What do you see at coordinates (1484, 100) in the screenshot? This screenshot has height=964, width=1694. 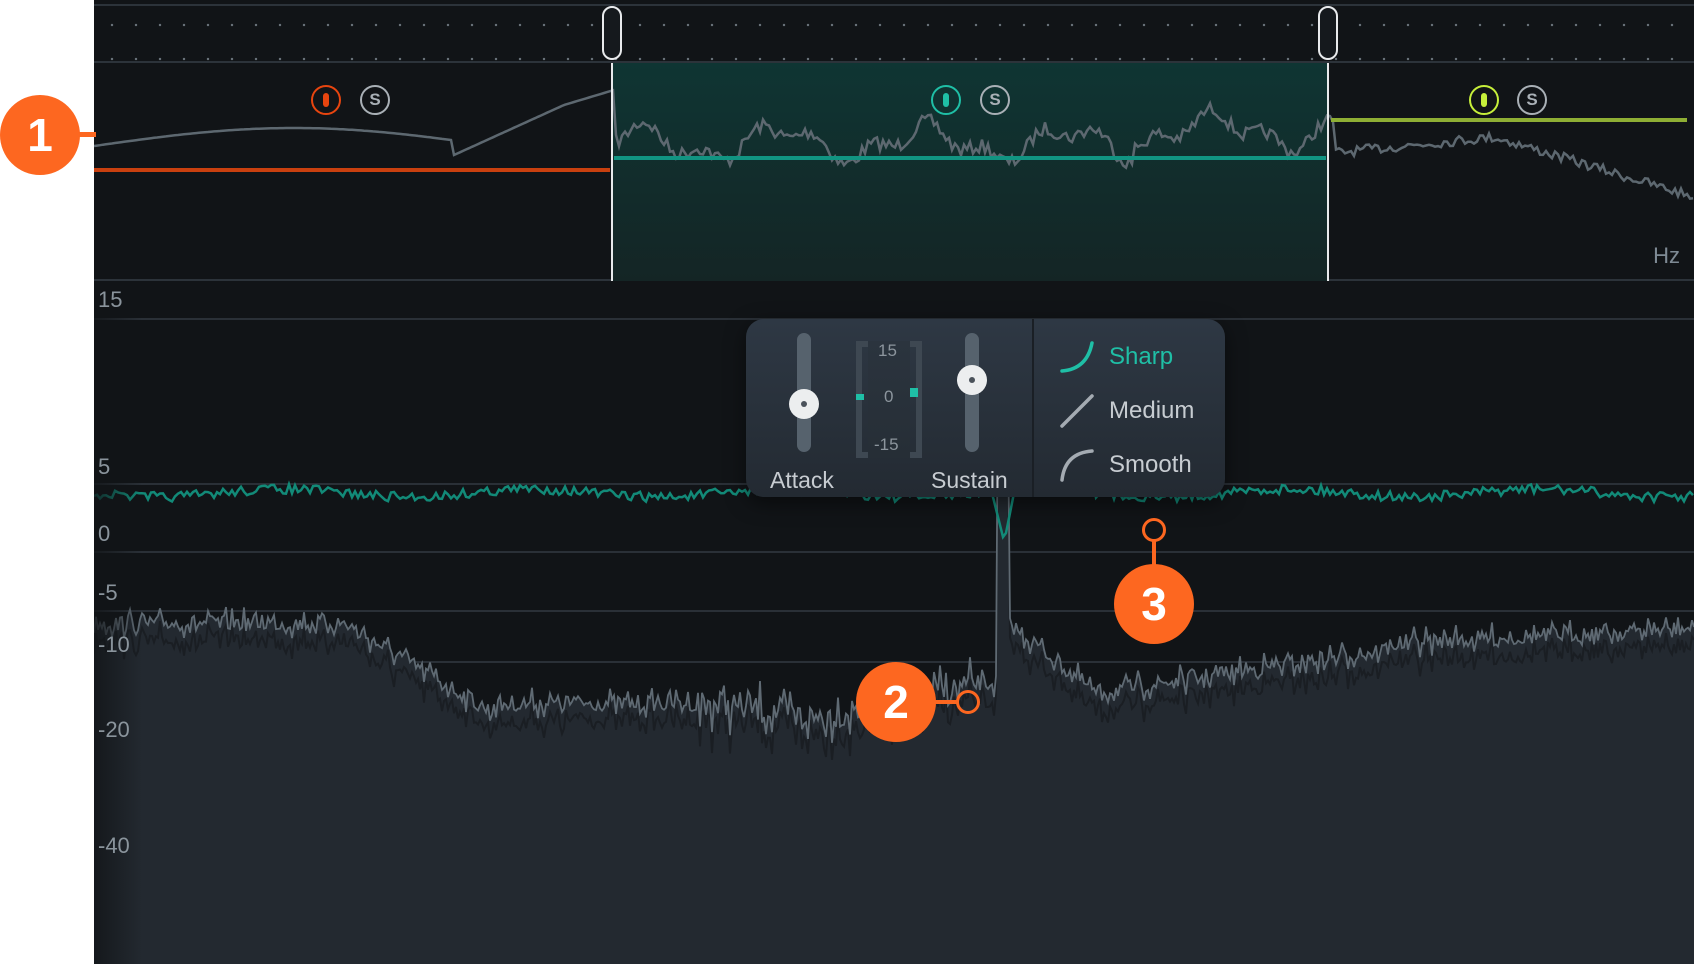 I see `band-3-bypass-icon` at bounding box center [1484, 100].